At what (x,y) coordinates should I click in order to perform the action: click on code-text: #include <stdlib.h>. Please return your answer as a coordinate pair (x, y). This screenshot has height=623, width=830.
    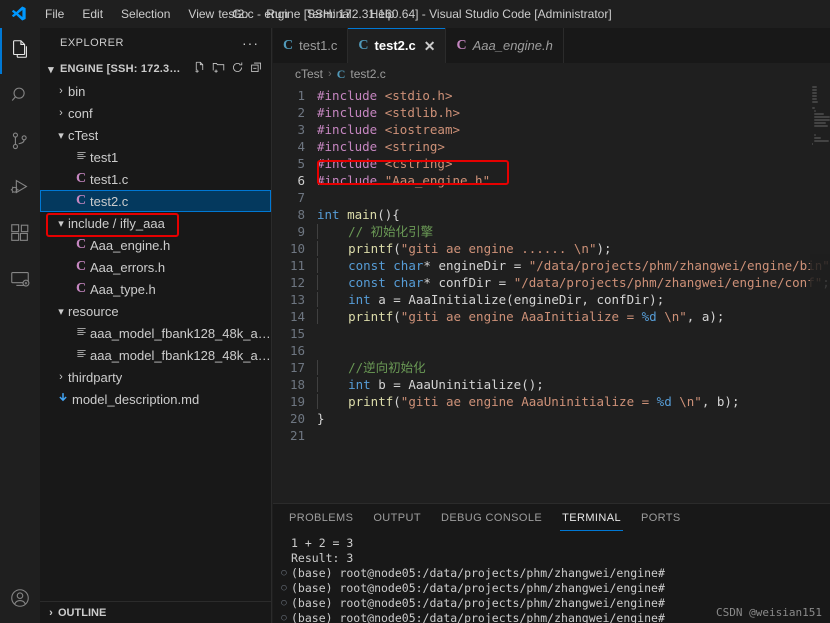
    Looking at the image, I should click on (573, 112).